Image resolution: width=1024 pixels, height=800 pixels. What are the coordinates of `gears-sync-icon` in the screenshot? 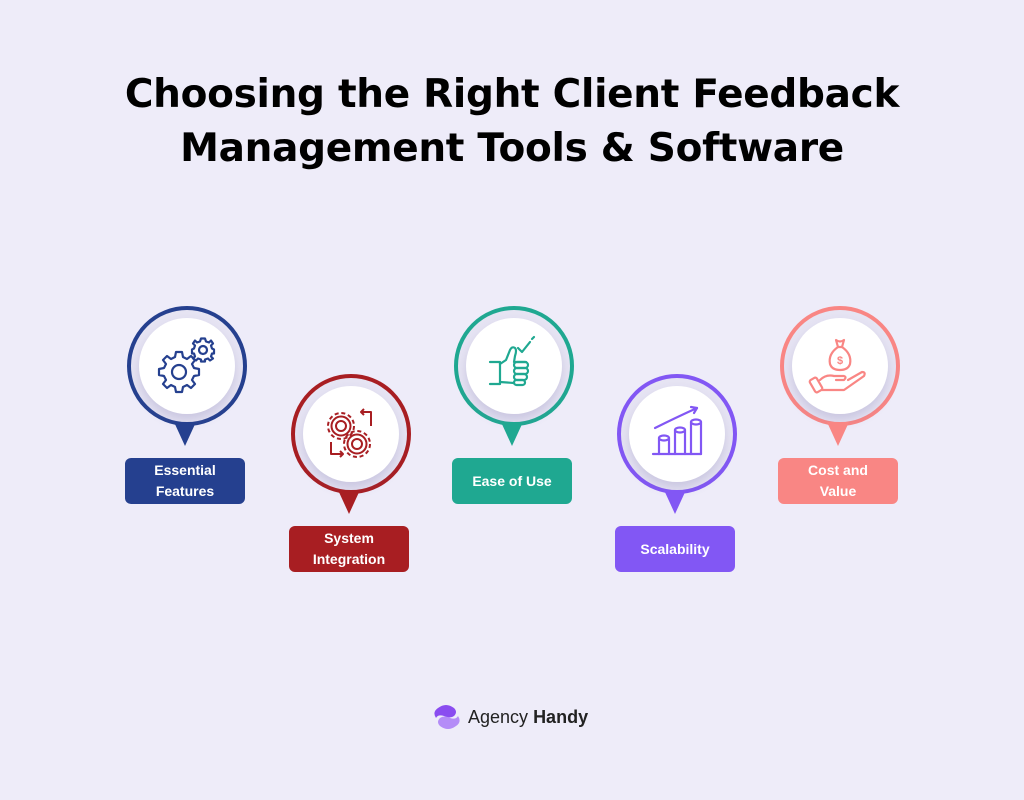 It's located at (349, 433).